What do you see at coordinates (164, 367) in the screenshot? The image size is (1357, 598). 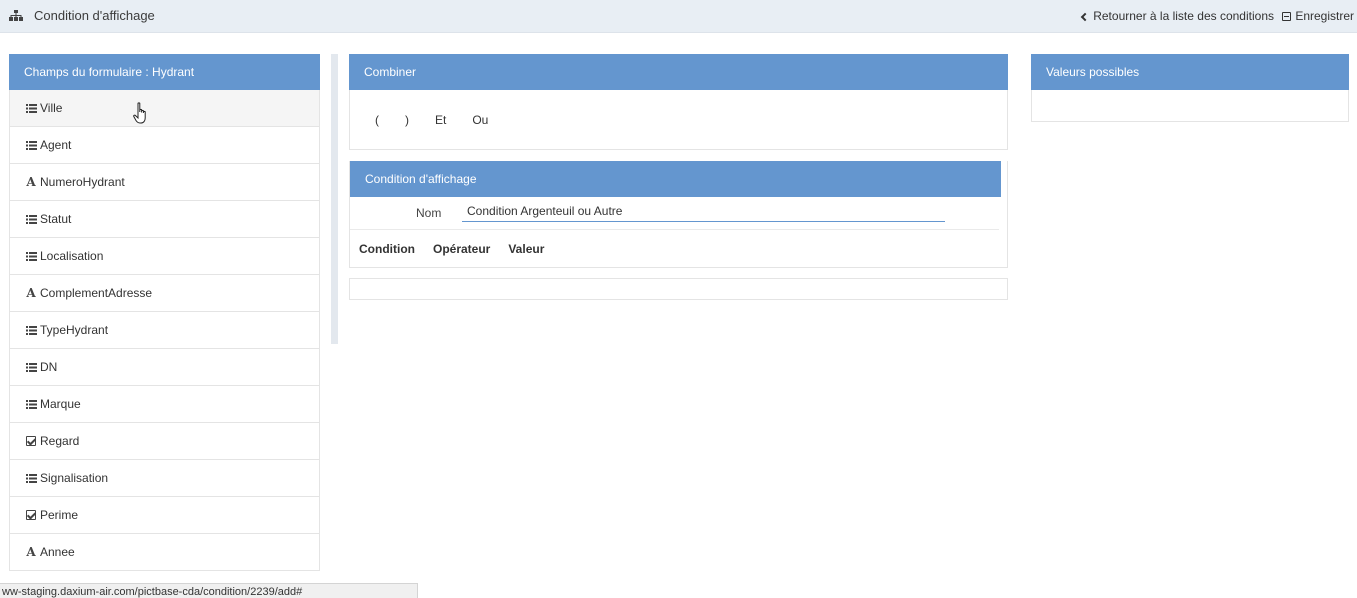 I see `field-item-dn: DN` at bounding box center [164, 367].